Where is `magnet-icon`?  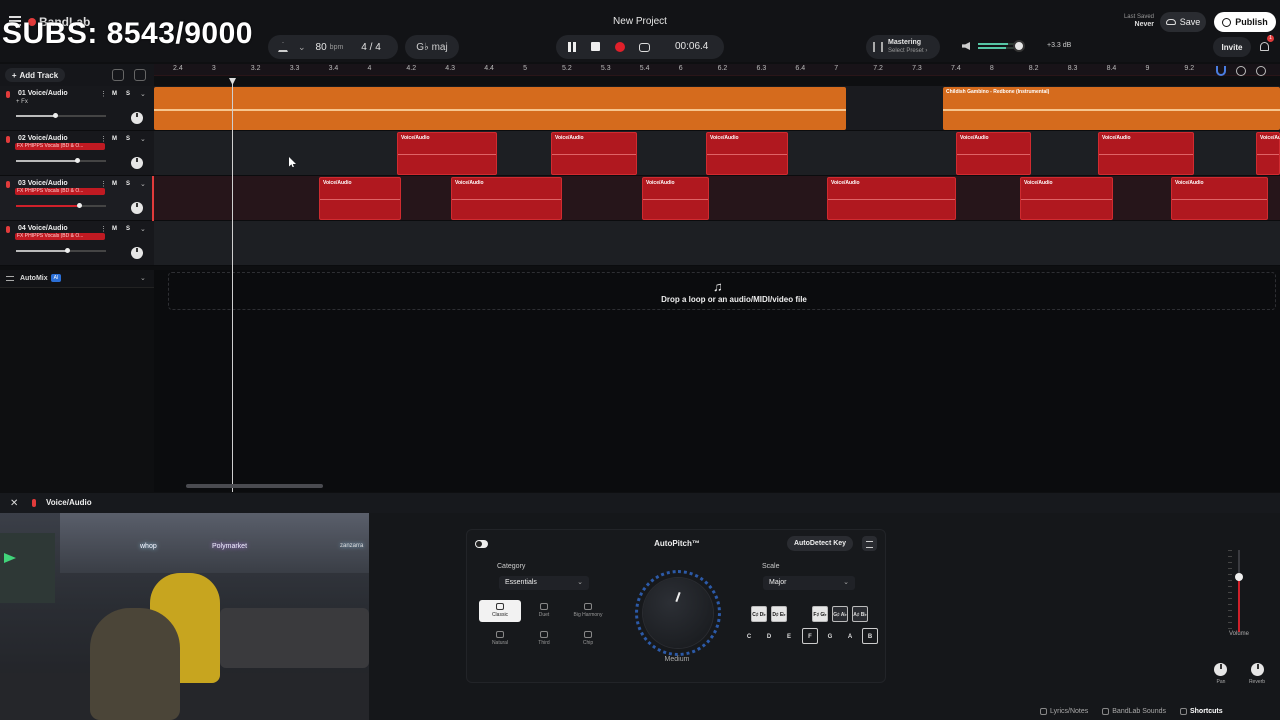 magnet-icon is located at coordinates (1221, 71).